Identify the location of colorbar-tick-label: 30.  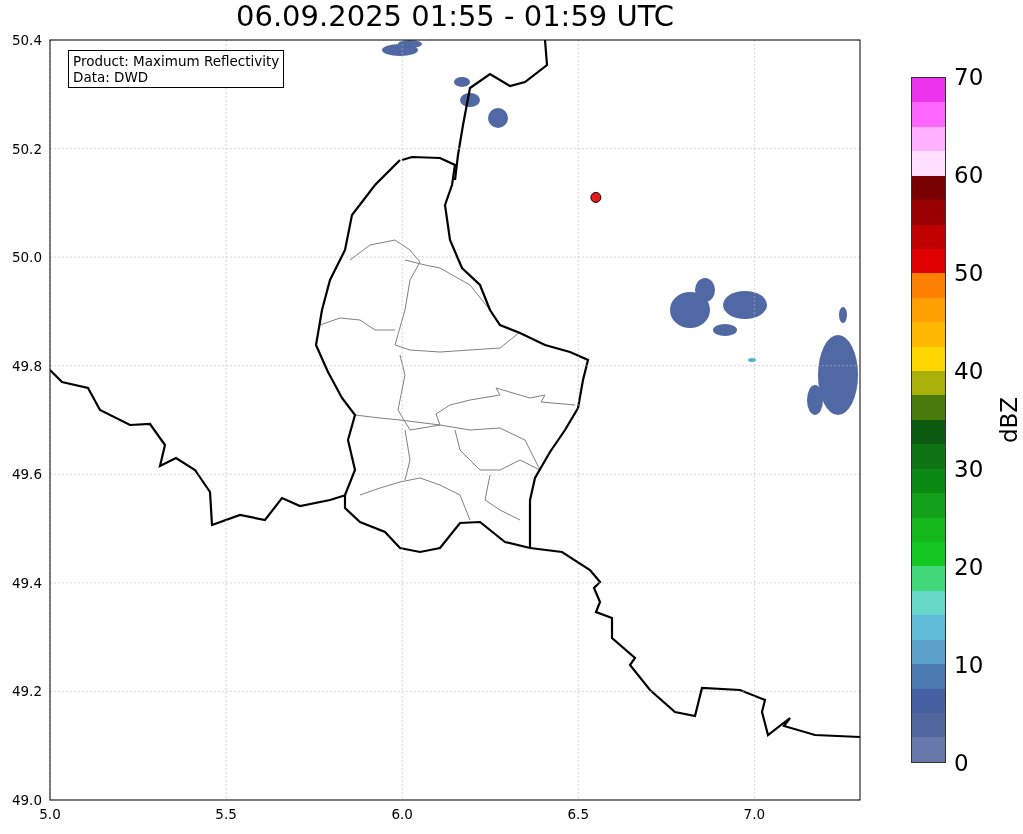
(969, 469).